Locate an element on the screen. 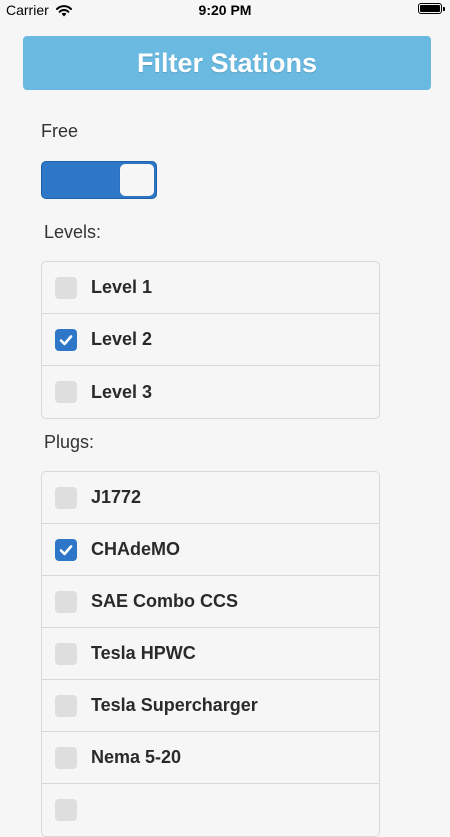 Image resolution: width=450 pixels, height=837 pixels. level-label: Level 2 is located at coordinates (122, 339).